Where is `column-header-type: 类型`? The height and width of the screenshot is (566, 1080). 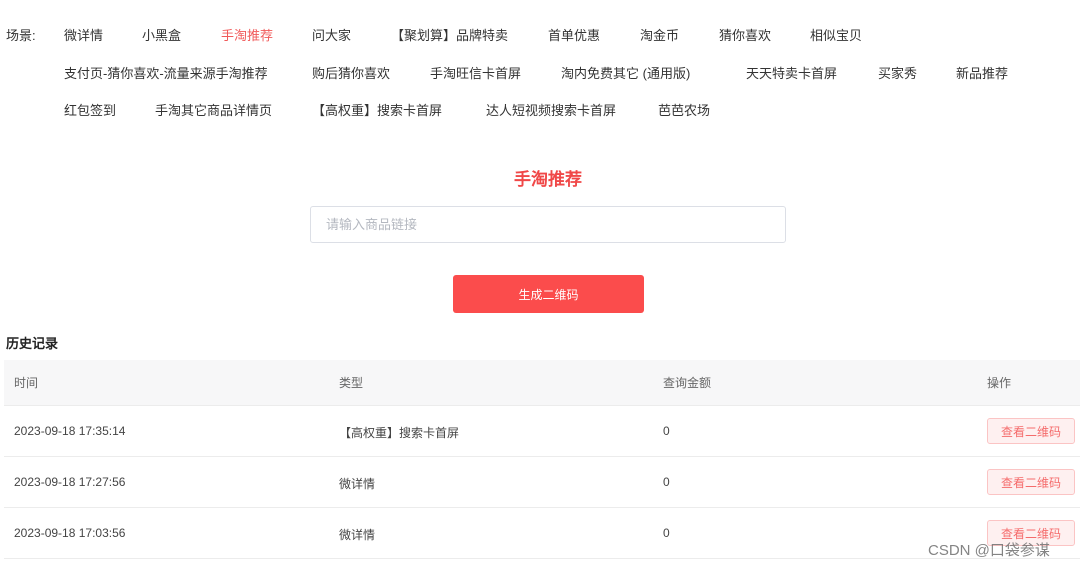
column-header-type: 类型 is located at coordinates (351, 383).